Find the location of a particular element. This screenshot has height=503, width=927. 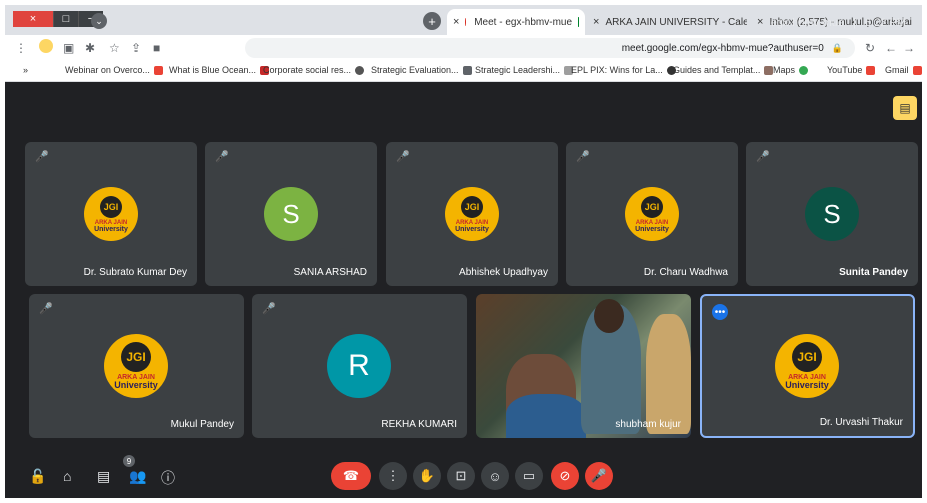

forward-icon: → is located at coordinates (909, 48).